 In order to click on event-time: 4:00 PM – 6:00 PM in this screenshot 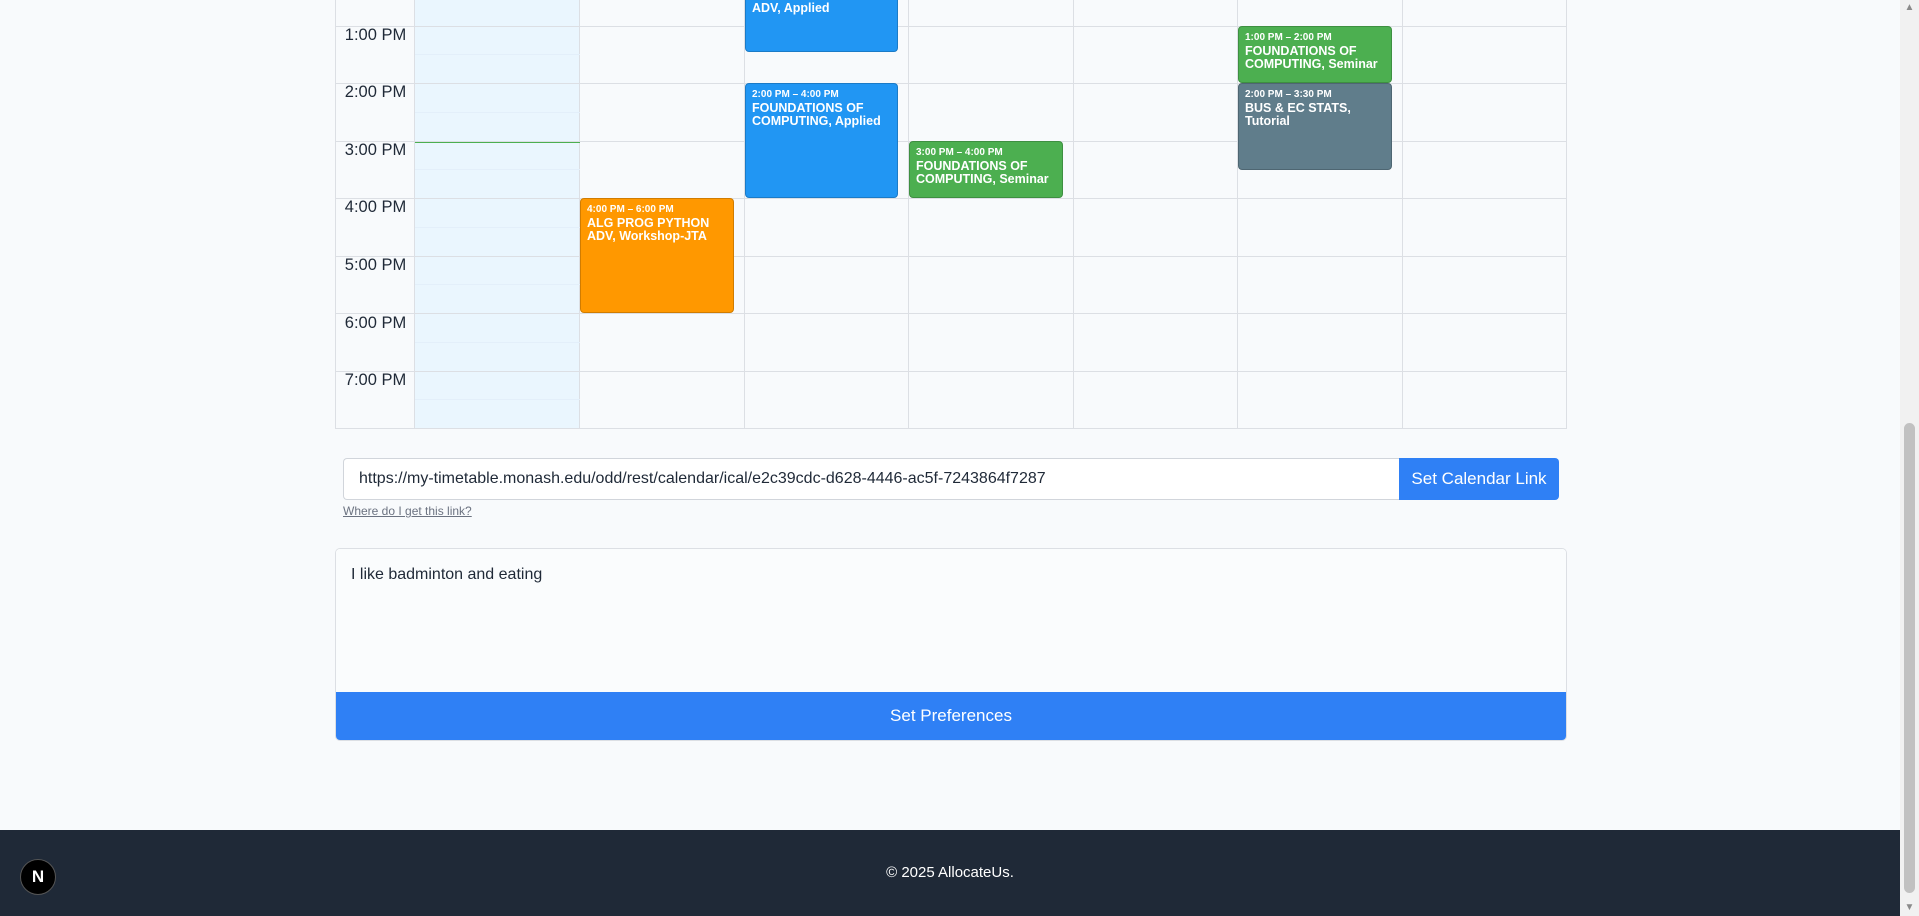, I will do `click(630, 209)`.